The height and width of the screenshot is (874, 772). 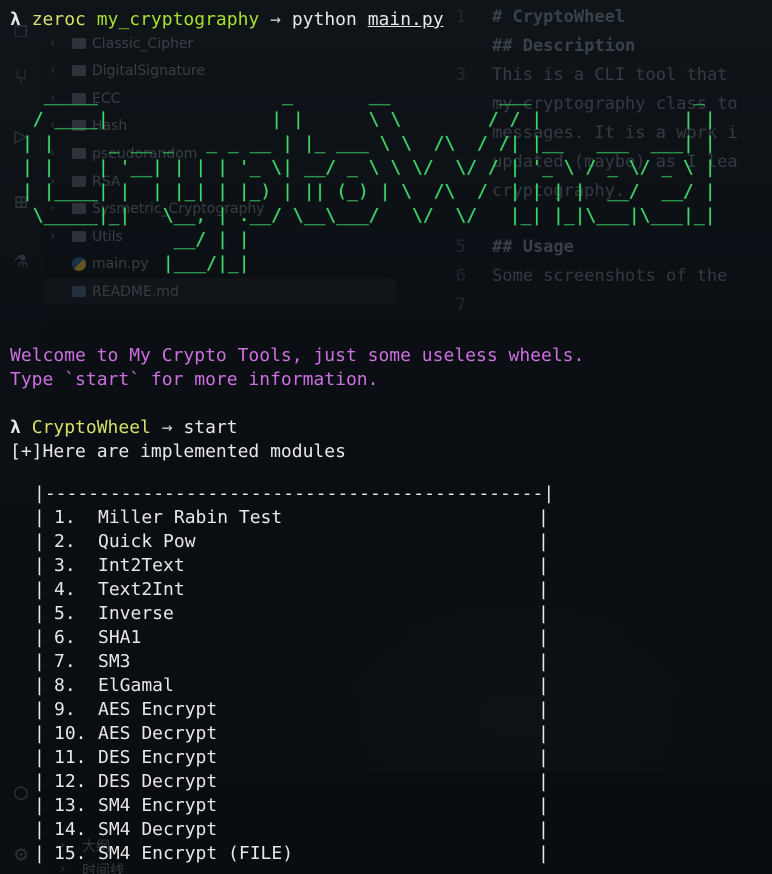 What do you see at coordinates (158, 733) in the screenshot?
I see `menu-item-name: AES Decrypt` at bounding box center [158, 733].